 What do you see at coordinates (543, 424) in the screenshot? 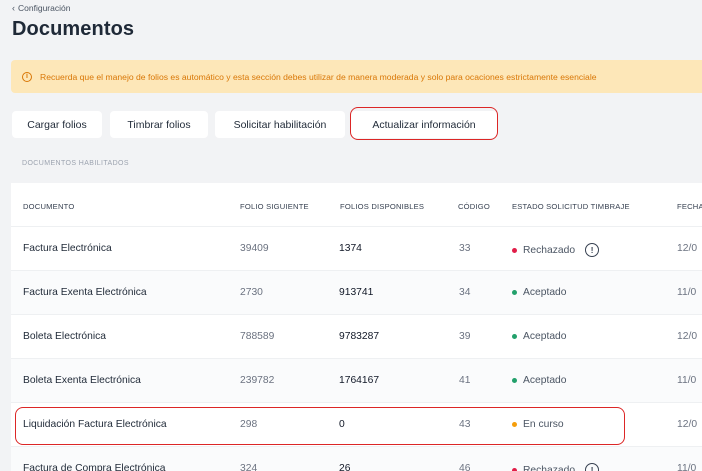
I see `status-label: En curso` at bounding box center [543, 424].